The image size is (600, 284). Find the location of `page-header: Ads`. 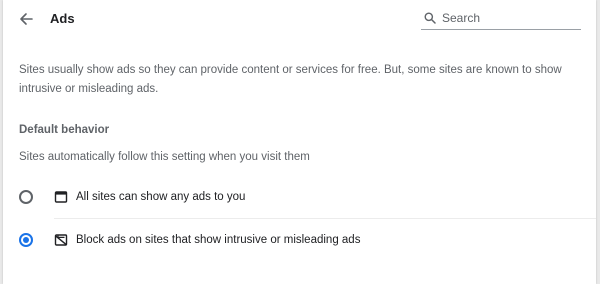

page-header: Ads is located at coordinates (299, 19).